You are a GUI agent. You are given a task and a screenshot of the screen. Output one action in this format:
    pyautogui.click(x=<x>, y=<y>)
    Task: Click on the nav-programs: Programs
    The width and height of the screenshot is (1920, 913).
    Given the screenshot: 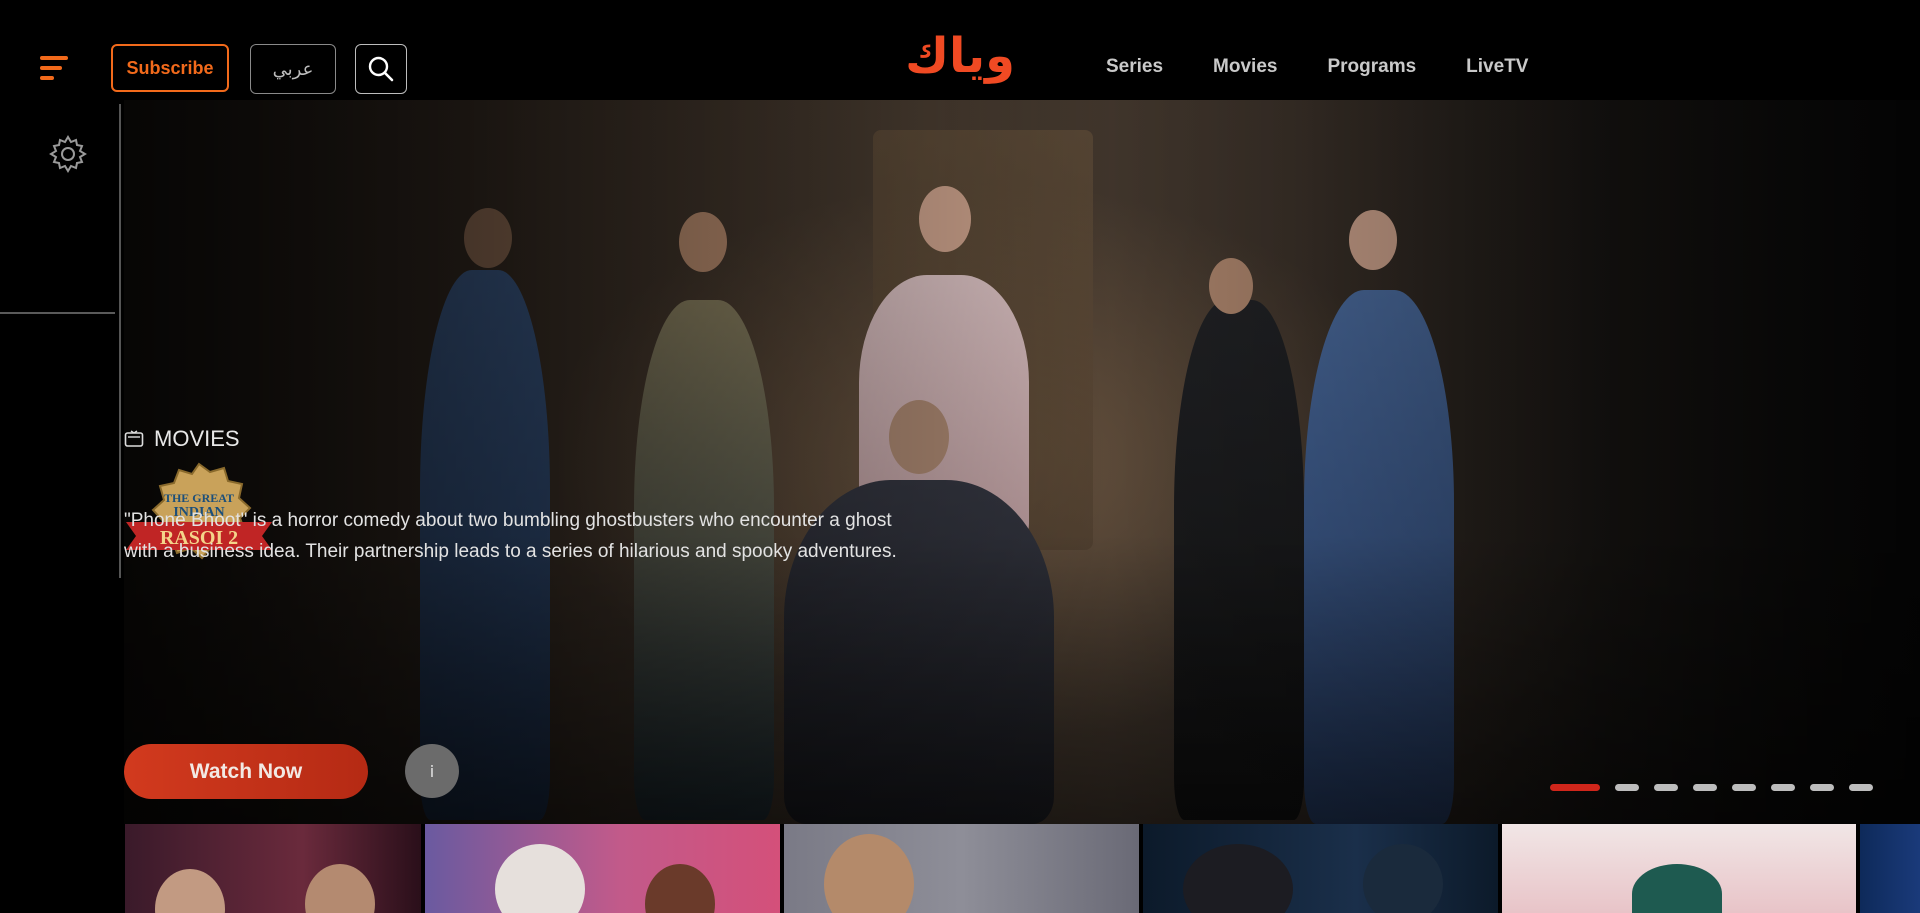 What is the action you would take?
    pyautogui.click(x=1371, y=67)
    